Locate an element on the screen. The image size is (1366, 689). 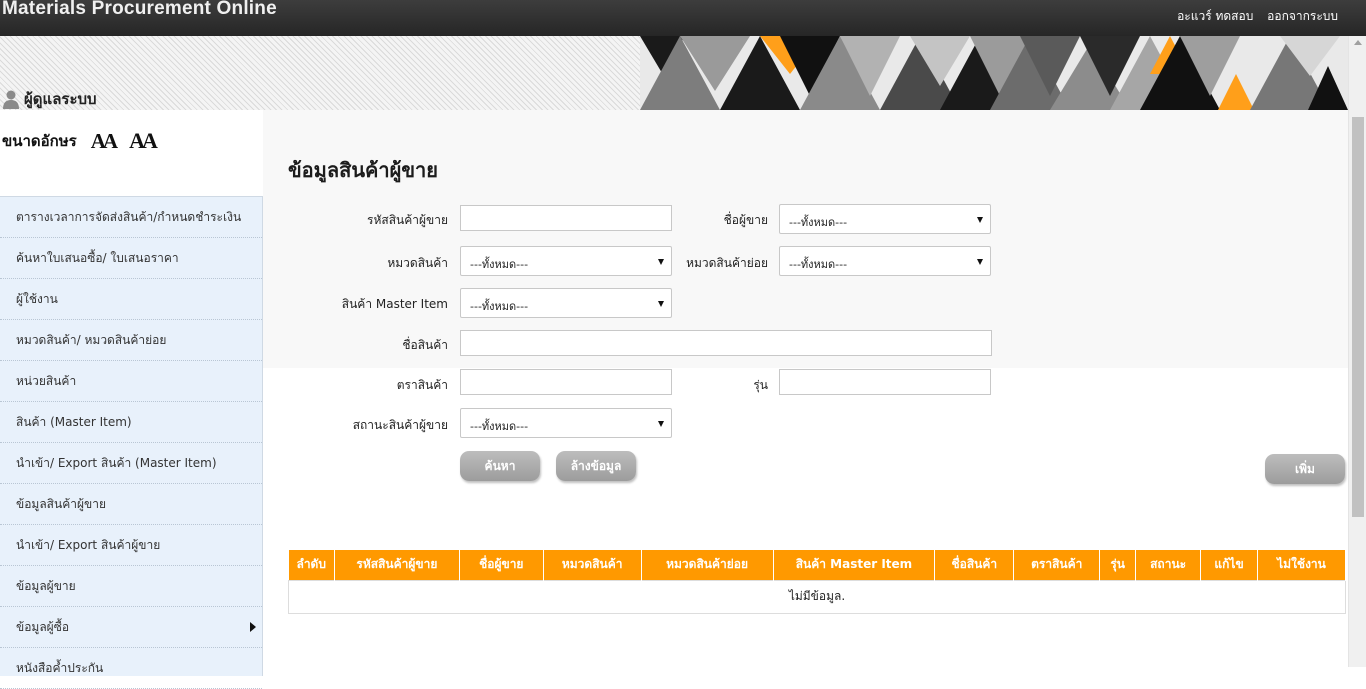
column-header: ชื่อสินค้า is located at coordinates (974, 565).